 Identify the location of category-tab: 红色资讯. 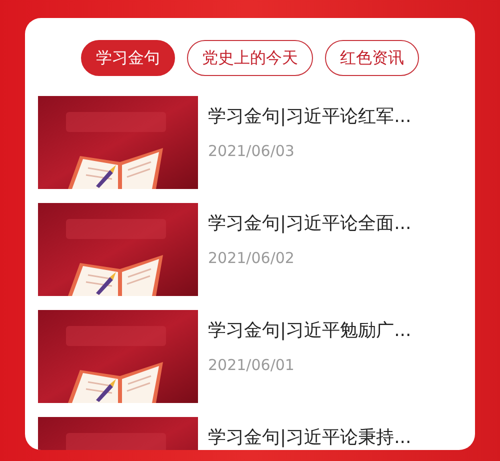
(372, 58).